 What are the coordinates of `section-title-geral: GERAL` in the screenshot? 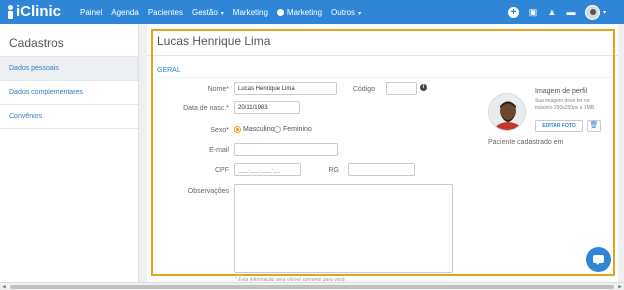 It's located at (169, 70).